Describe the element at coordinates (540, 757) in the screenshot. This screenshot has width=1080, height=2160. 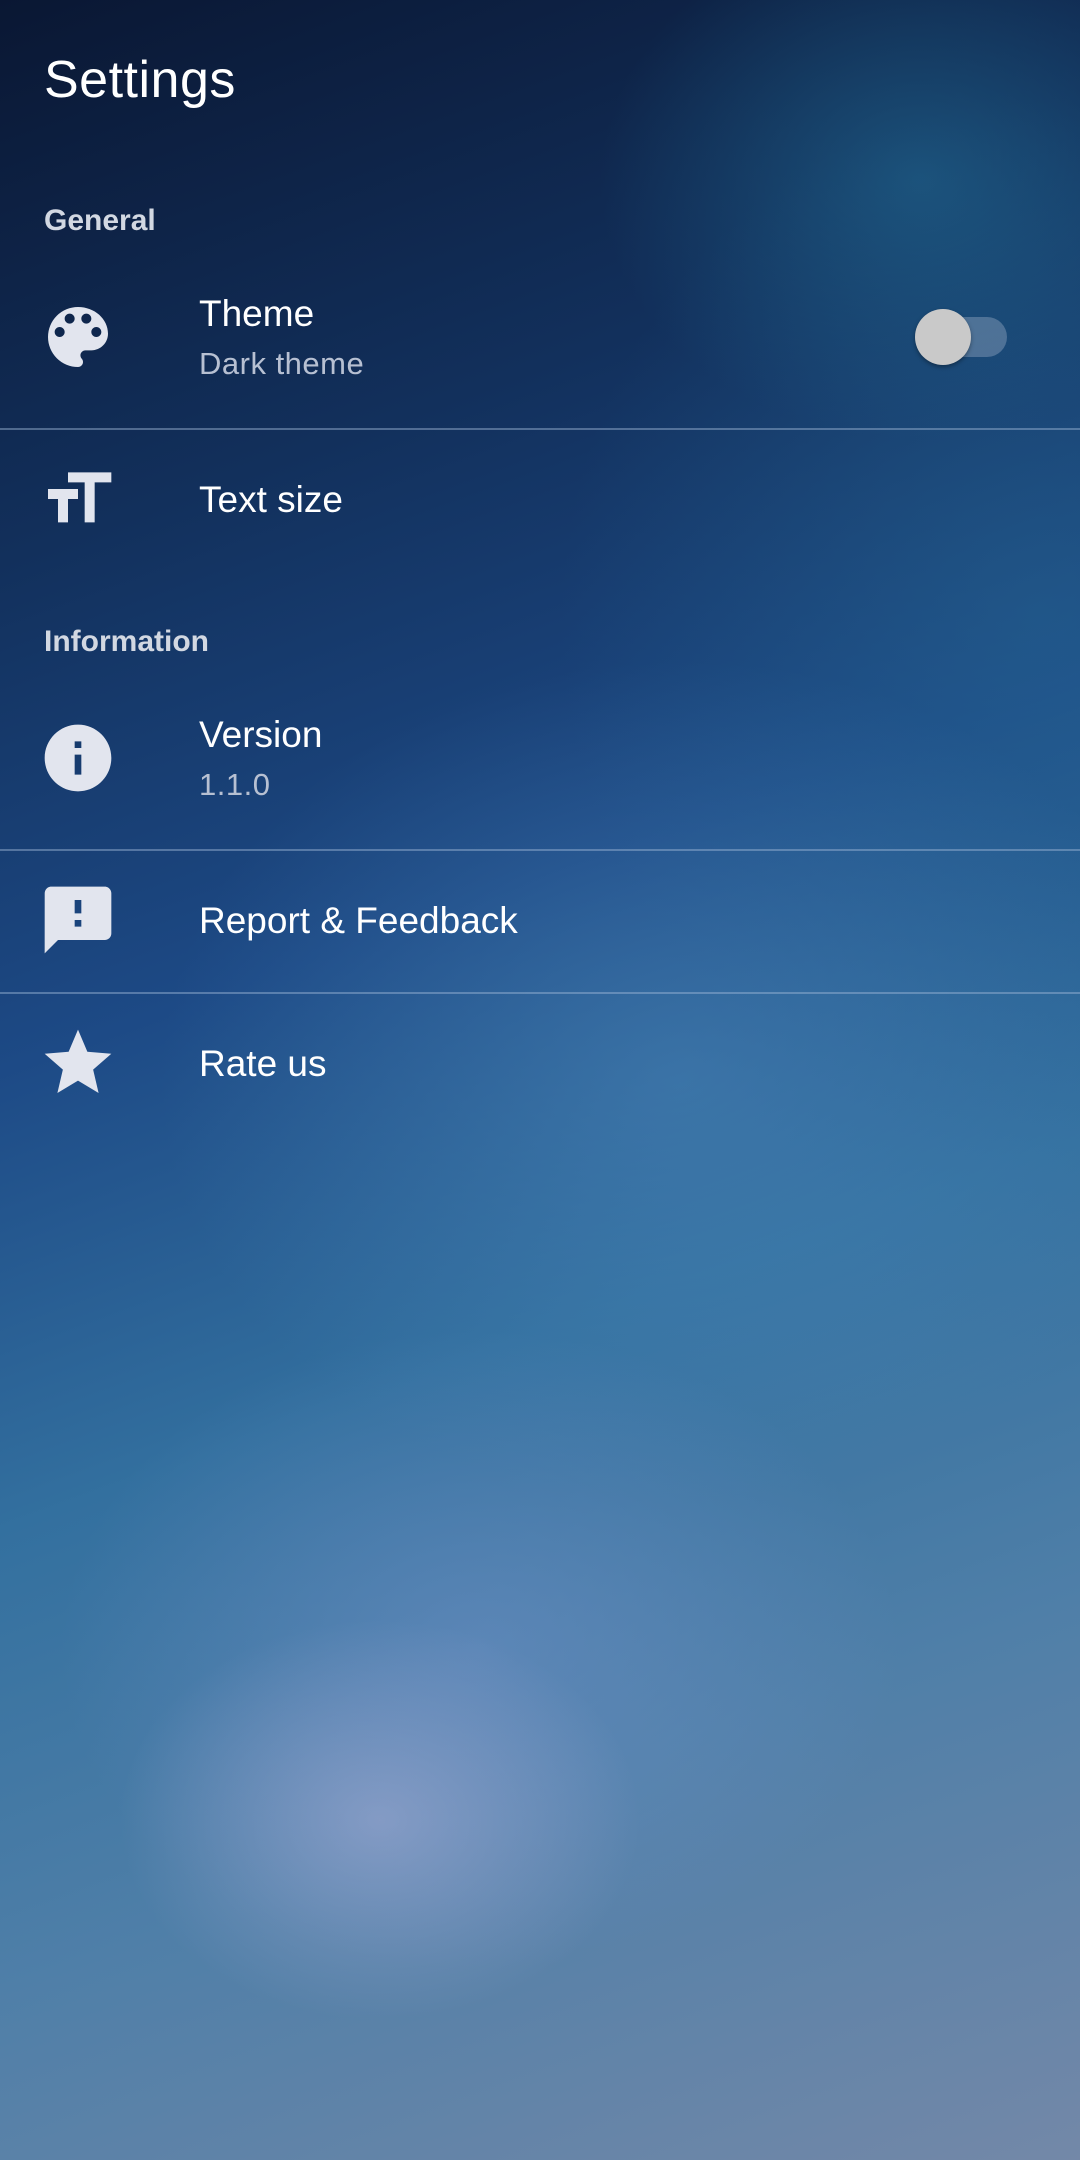
I see `settings-item-version: Version 1.1.0` at that location.